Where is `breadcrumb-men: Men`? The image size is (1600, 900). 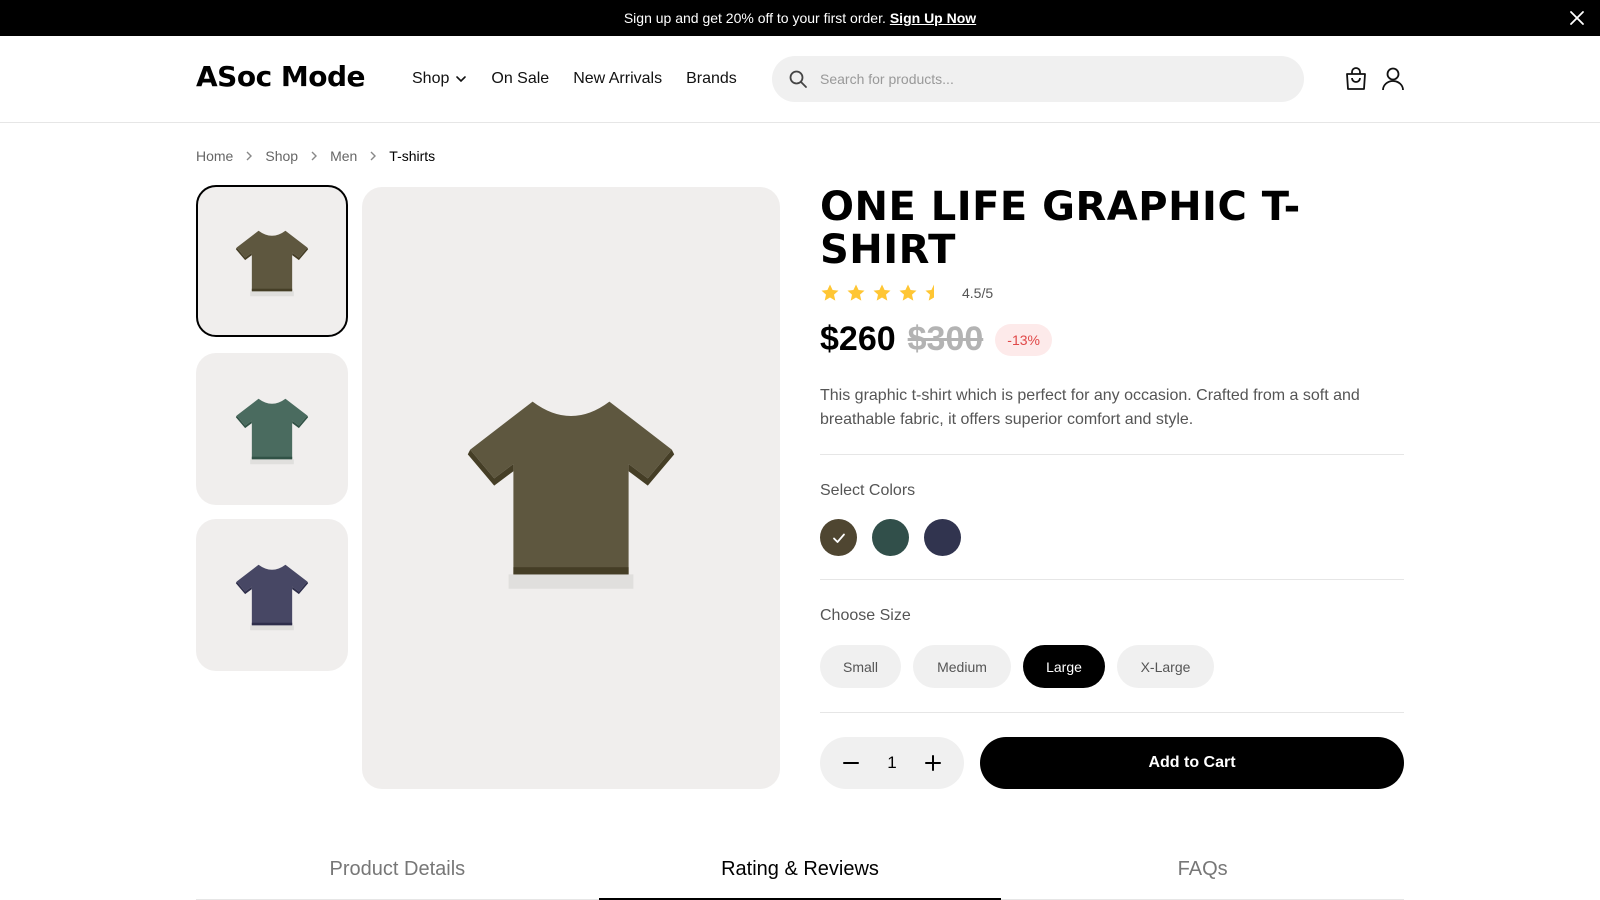 breadcrumb-men: Men is located at coordinates (343, 156).